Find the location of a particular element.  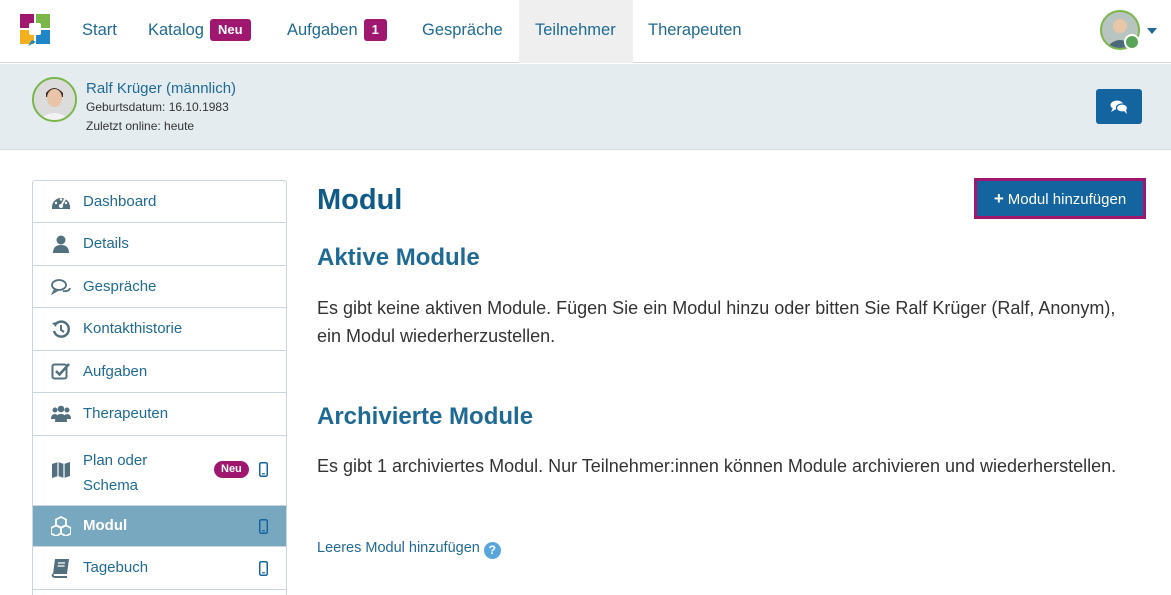

plus-icon: + is located at coordinates (998, 198).